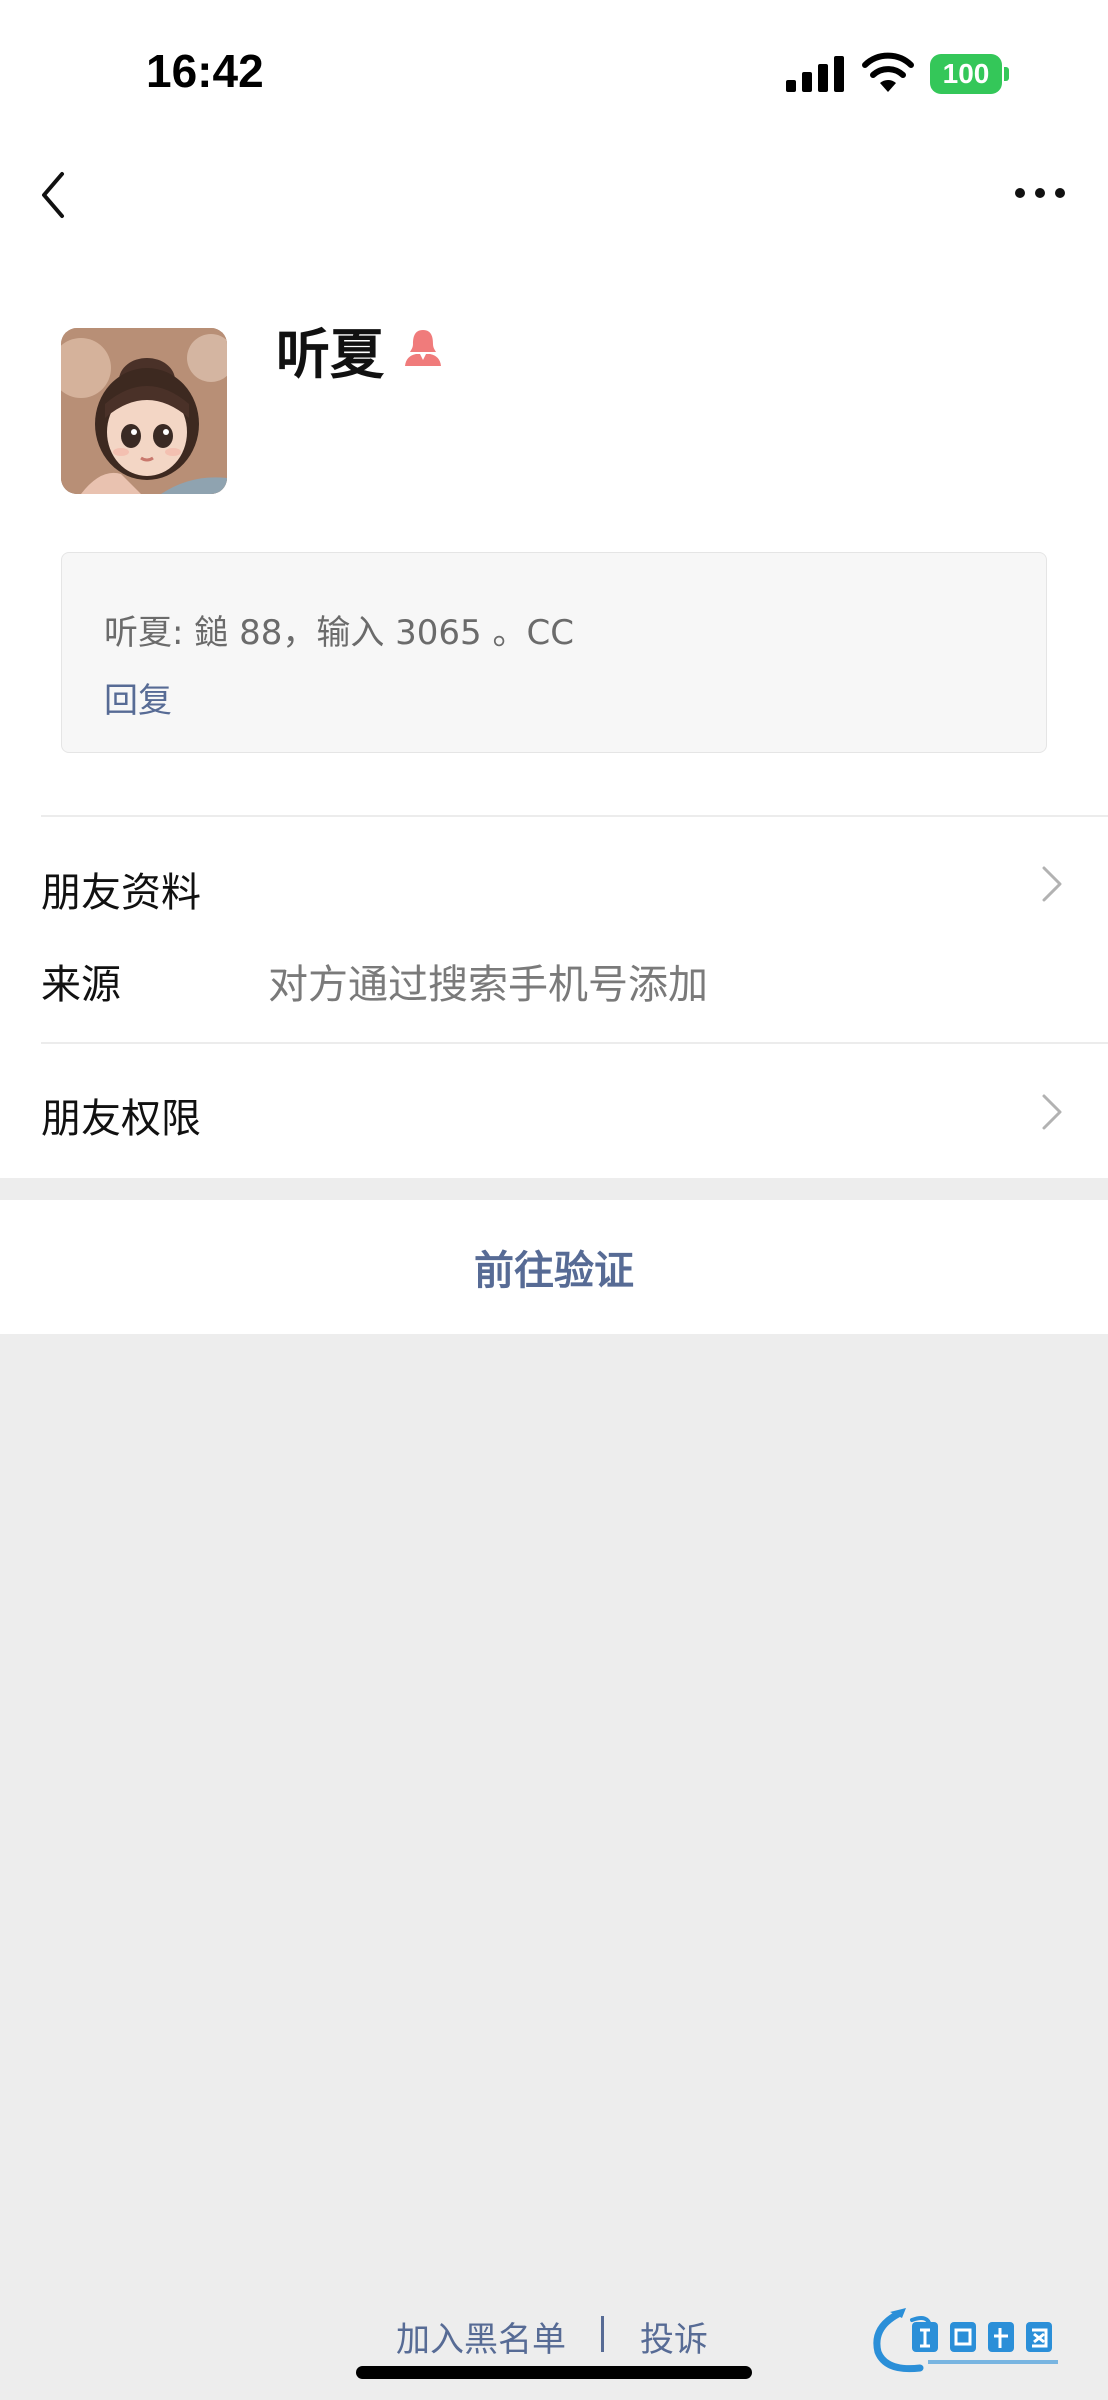 Image resolution: width=1108 pixels, height=2400 pixels. What do you see at coordinates (674, 2336) in the screenshot?
I see `report-link: 投诉` at bounding box center [674, 2336].